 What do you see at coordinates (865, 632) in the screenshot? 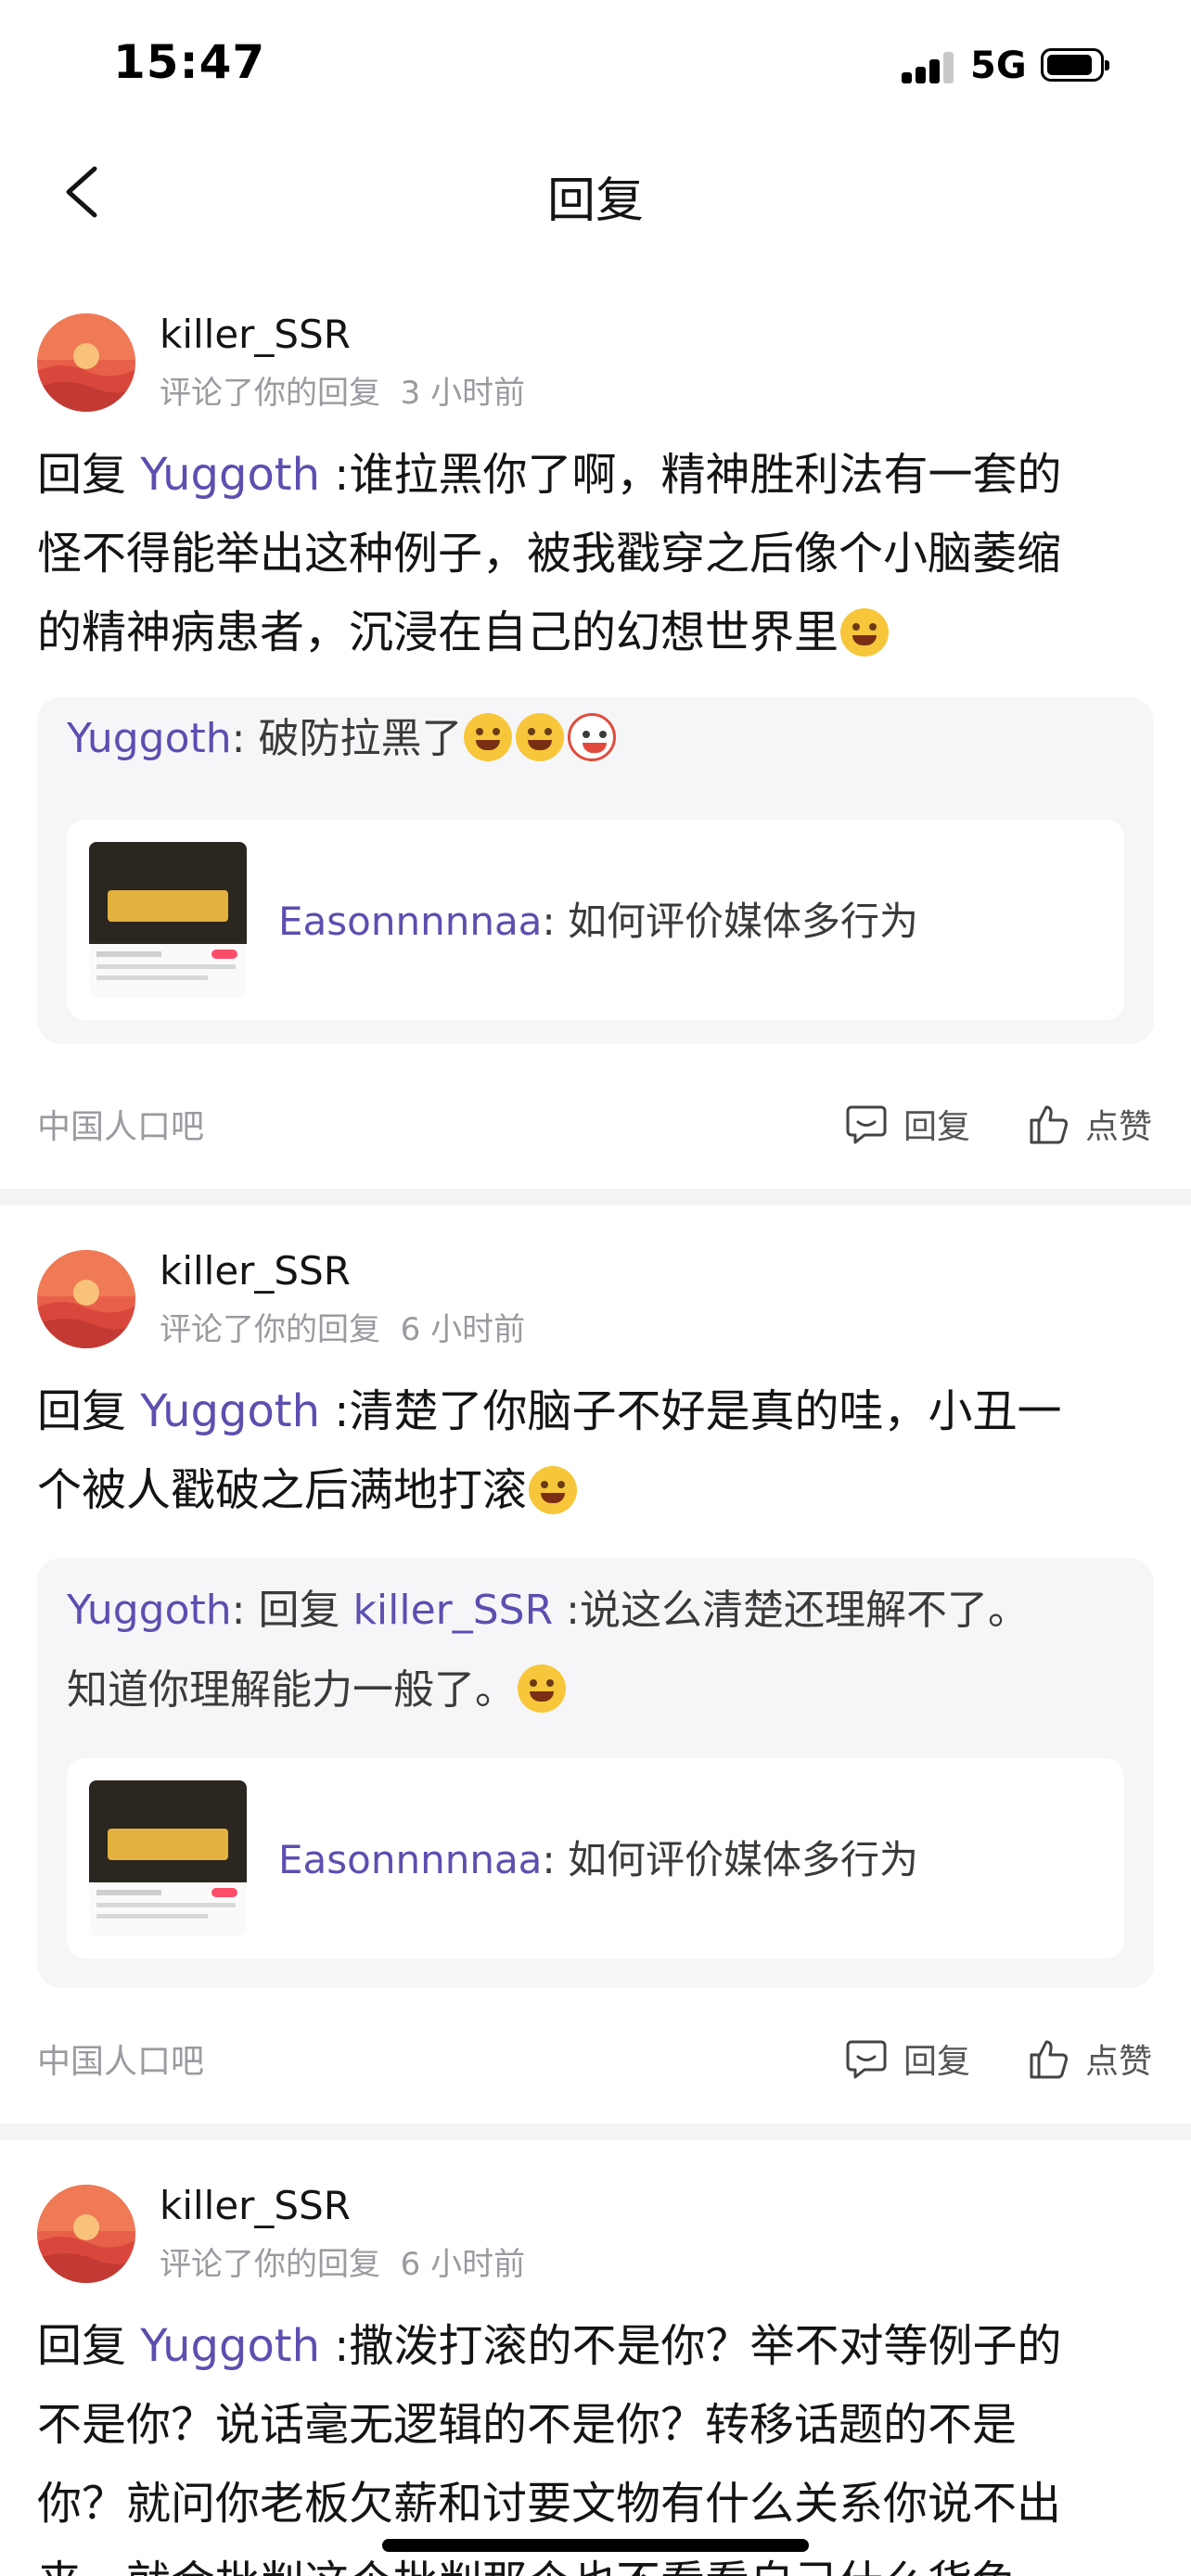
I see `shy-laugh-emoji-icon` at bounding box center [865, 632].